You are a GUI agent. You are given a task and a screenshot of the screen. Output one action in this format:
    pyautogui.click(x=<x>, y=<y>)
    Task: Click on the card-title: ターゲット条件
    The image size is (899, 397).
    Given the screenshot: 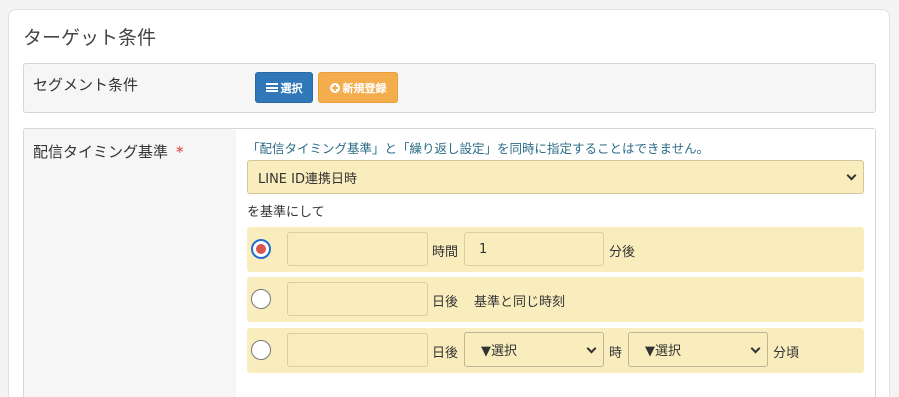 What is the action you would take?
    pyautogui.click(x=90, y=38)
    